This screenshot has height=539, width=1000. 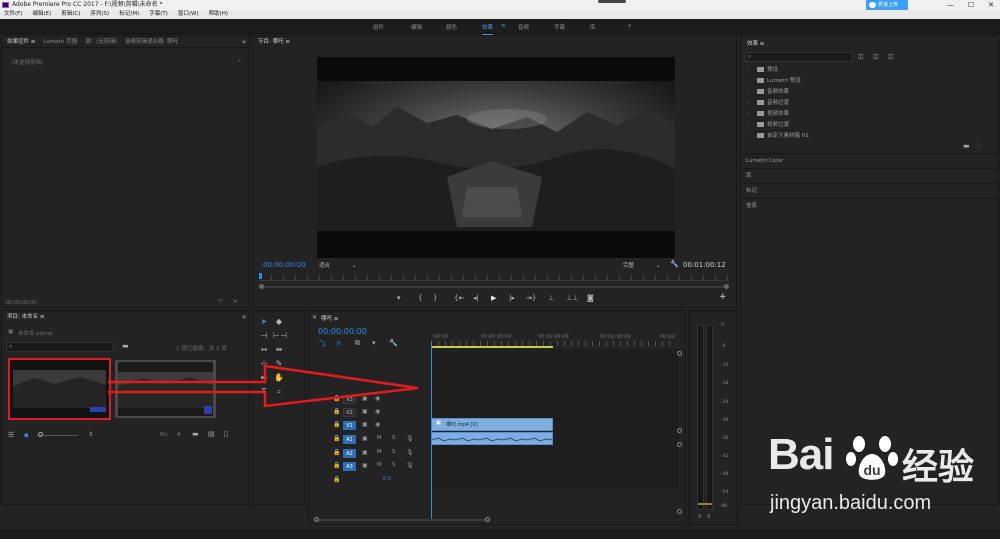 I want to click on program-time-ruler, so click(x=494, y=278).